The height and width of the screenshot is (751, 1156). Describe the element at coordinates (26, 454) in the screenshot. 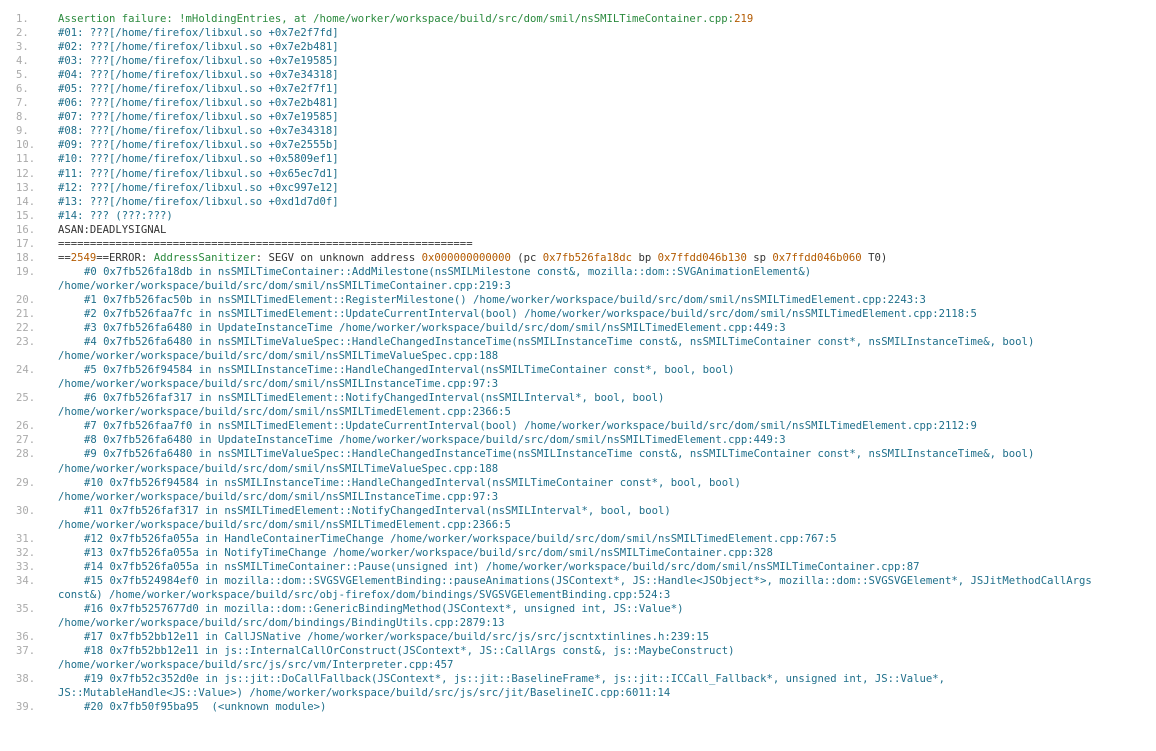

I see `line-number: 28.` at that location.